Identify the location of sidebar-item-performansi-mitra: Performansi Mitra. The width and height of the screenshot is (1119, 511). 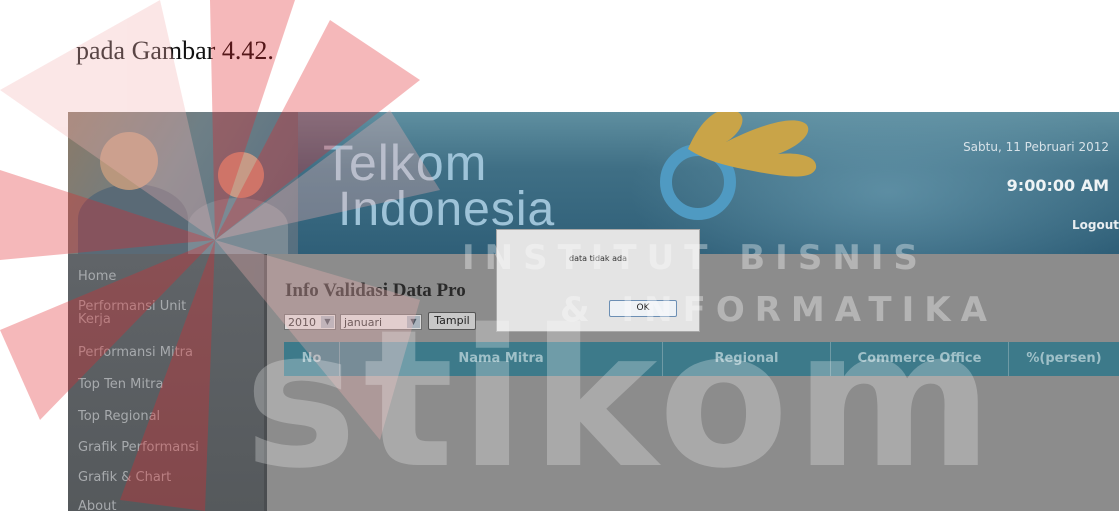
(135, 352).